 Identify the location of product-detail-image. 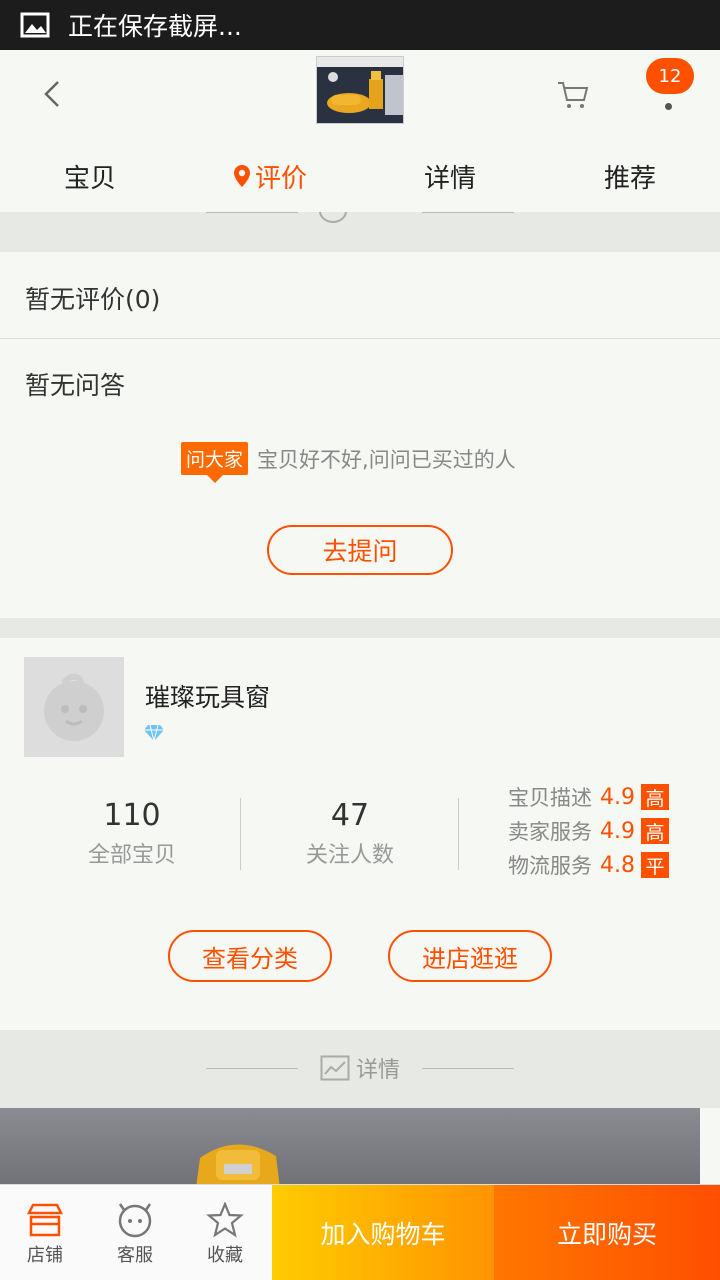
(238, 1166).